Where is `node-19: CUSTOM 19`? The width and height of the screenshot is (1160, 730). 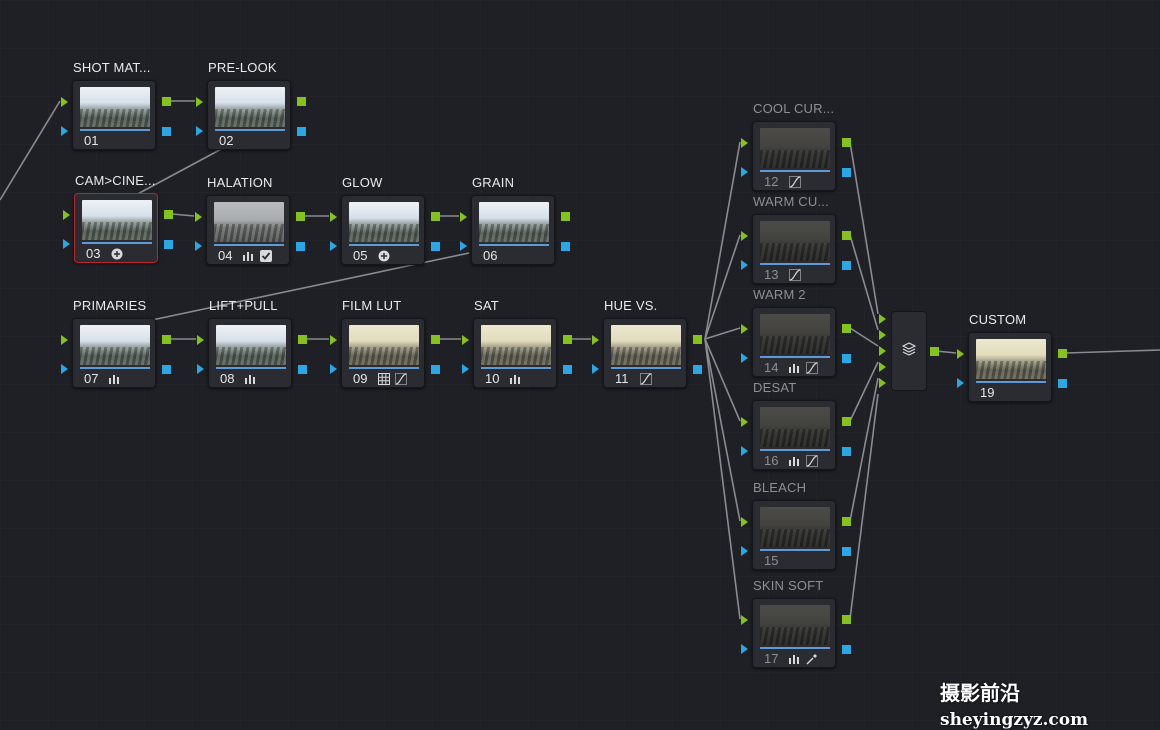 node-19: CUSTOM 19 is located at coordinates (1012, 357).